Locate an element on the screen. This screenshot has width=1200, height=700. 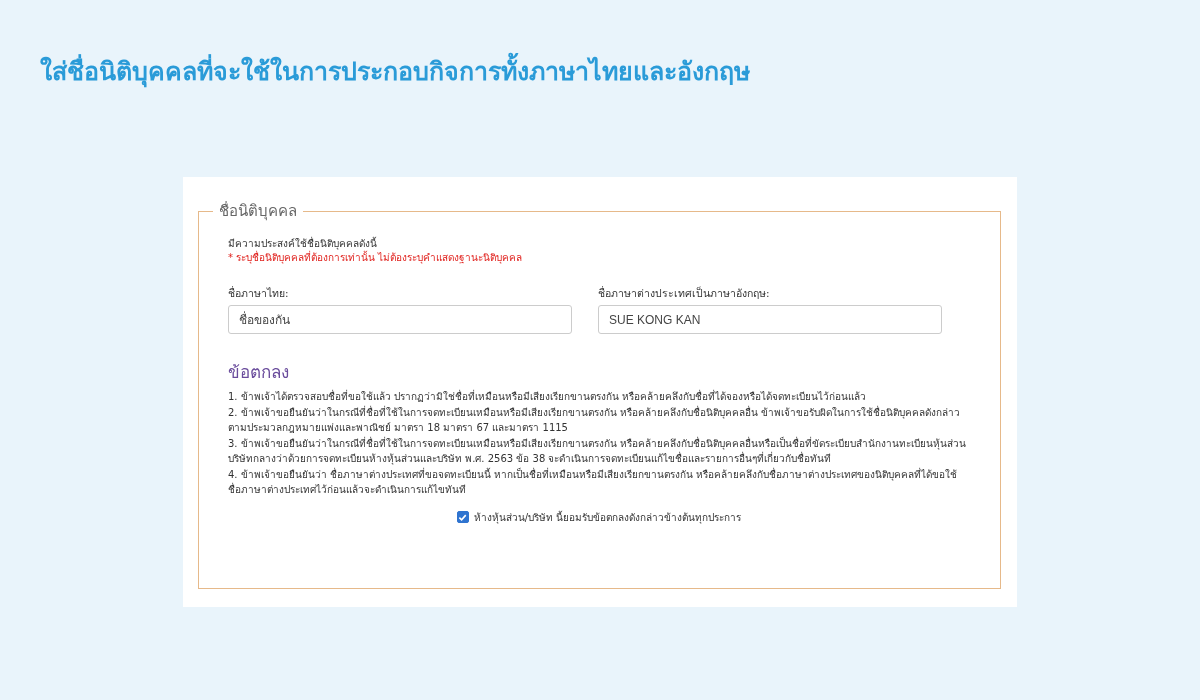
warning-note: * ระบุชื่อนิติบุคคลที่ต้องการเท่านั้น ไม่ต้องระบุคำแสดงฐานะนิติบุคคล is located at coordinates (599, 258).